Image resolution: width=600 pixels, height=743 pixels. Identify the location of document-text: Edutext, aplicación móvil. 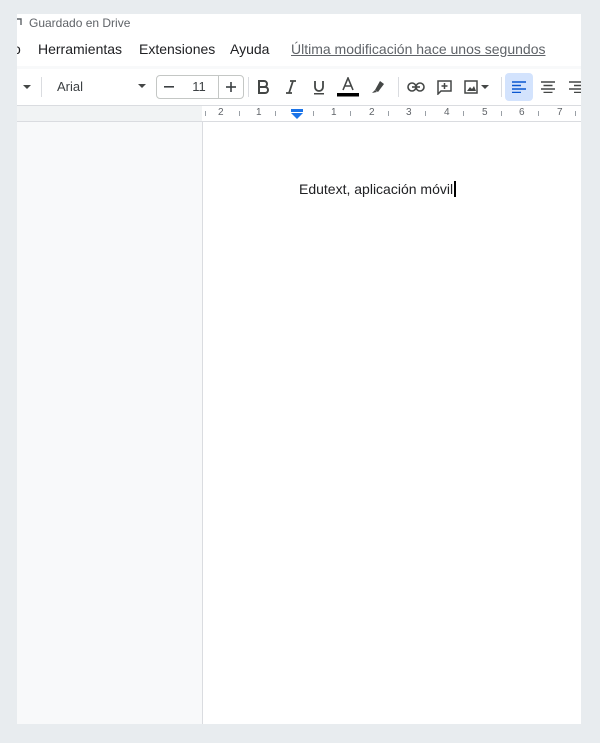
(376, 189).